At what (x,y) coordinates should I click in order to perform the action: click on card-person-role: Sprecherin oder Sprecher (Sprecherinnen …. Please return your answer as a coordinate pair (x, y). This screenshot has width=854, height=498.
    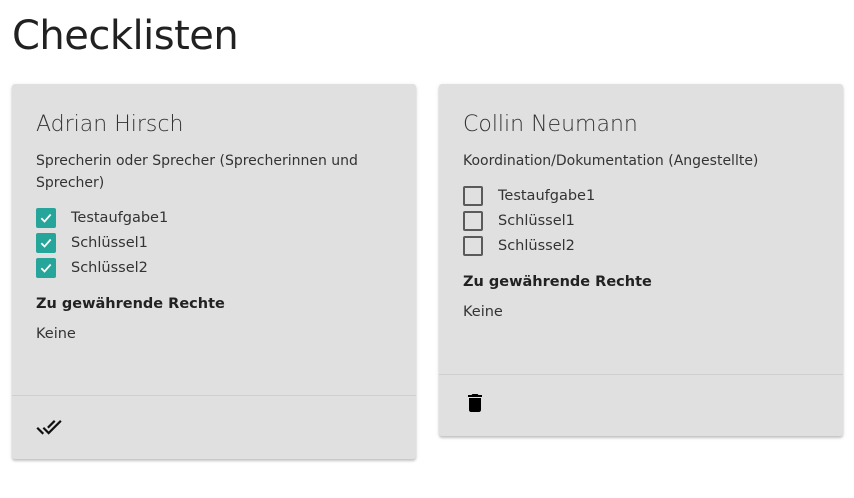
    Looking at the image, I should click on (197, 172).